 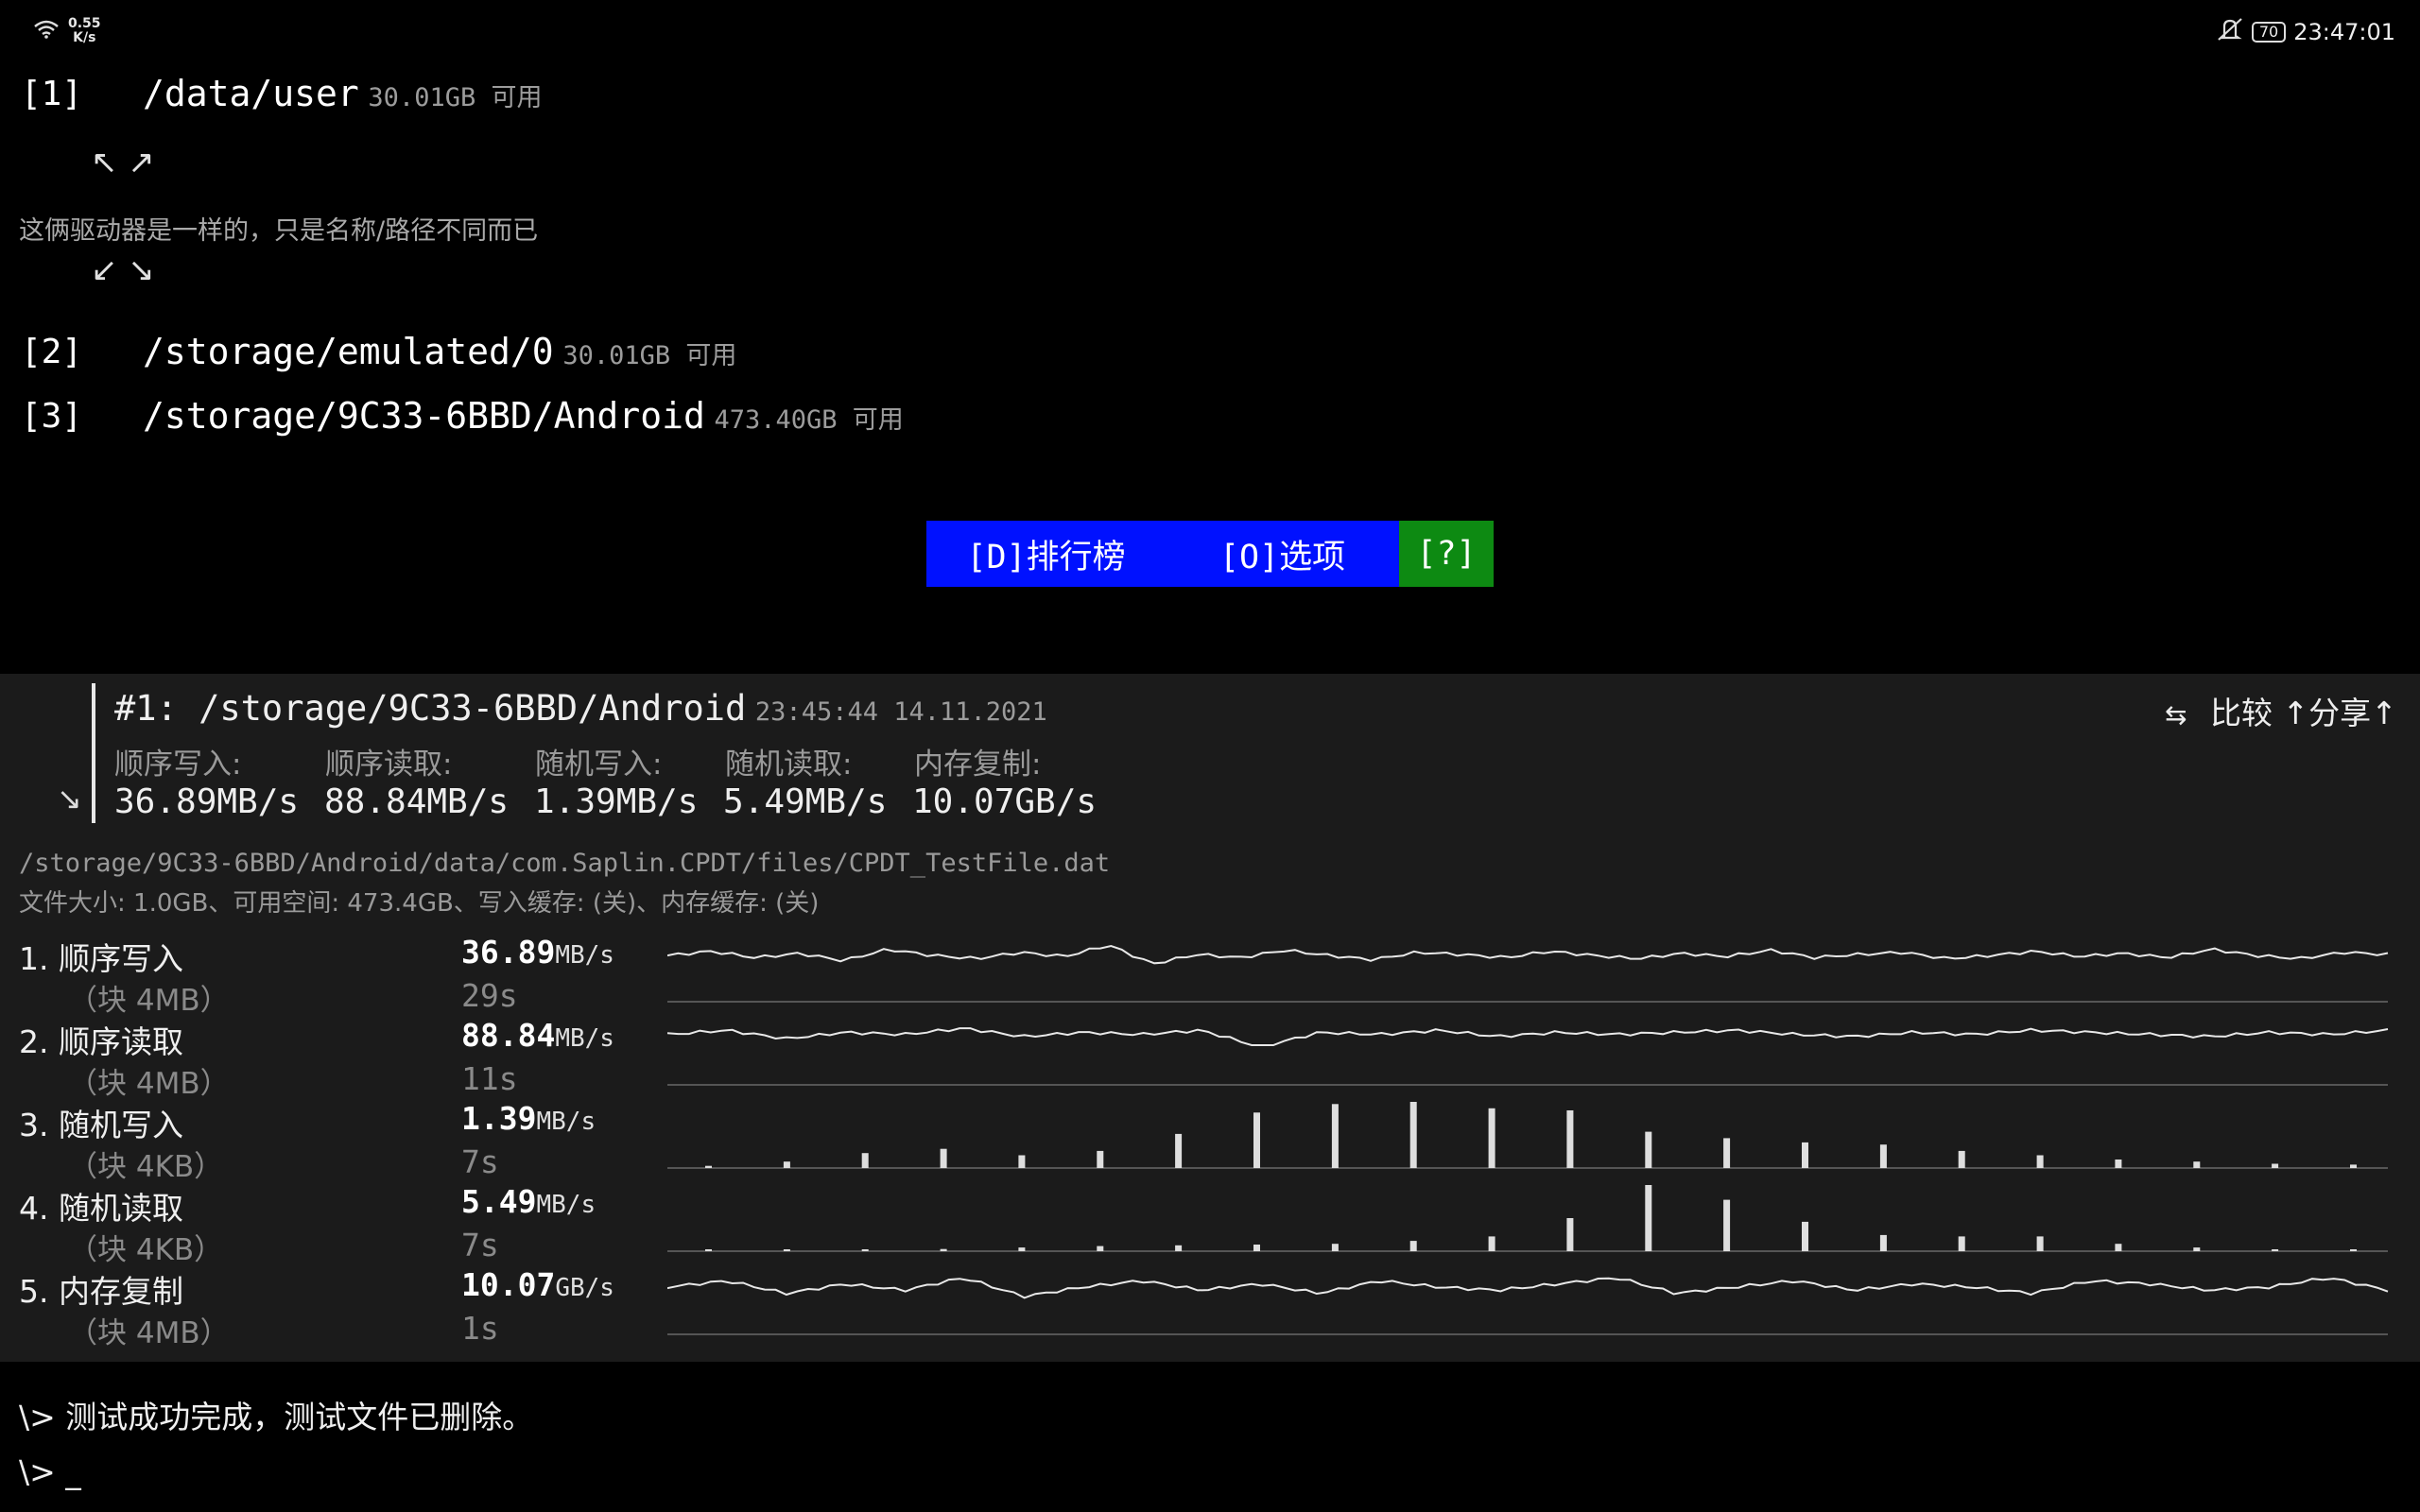 I want to click on net-speed-value: 0.55, so click(x=84, y=23).